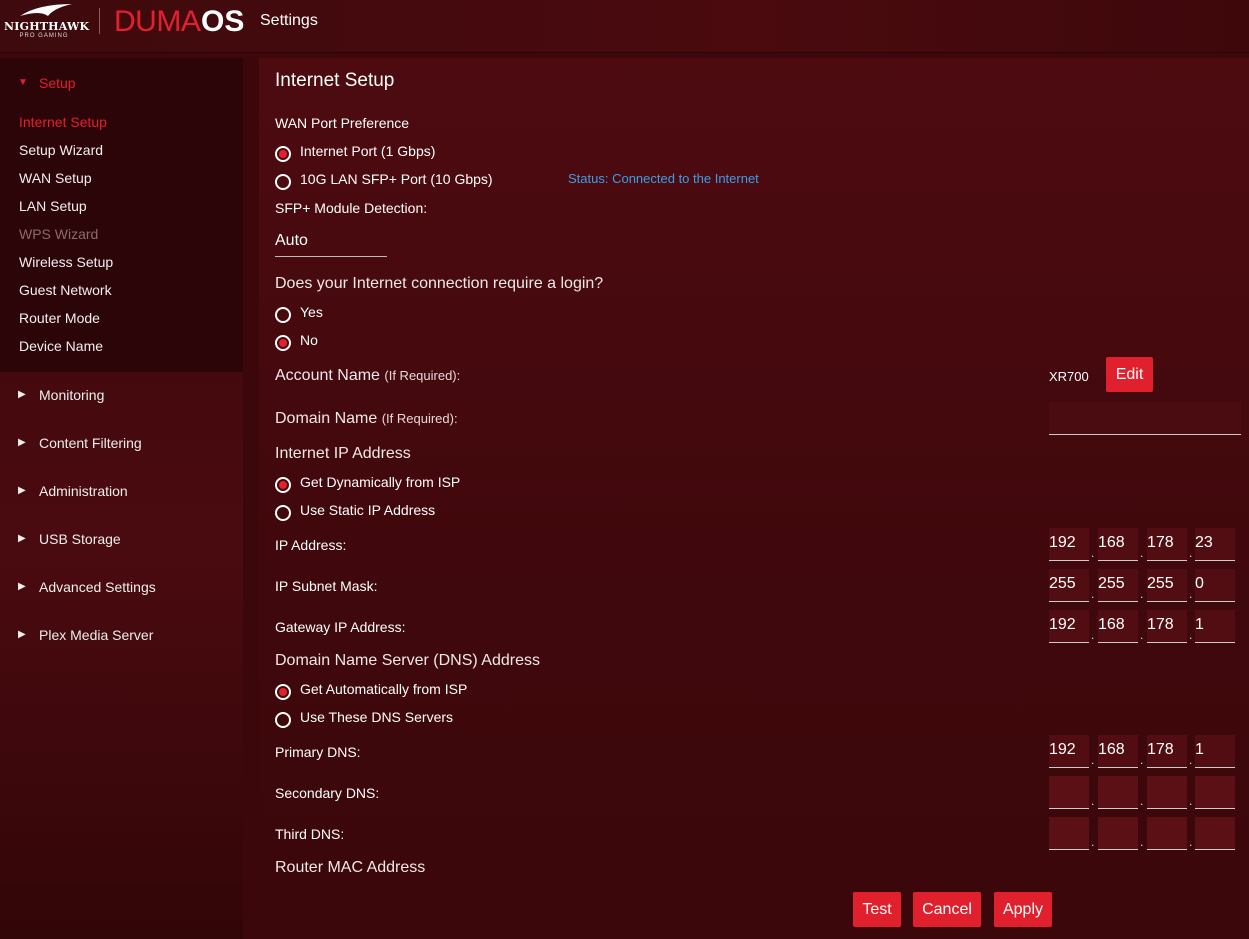 The image size is (1249, 939). Describe the element at coordinates (310, 834) in the screenshot. I see `third-dns-label: Third DNS:` at that location.